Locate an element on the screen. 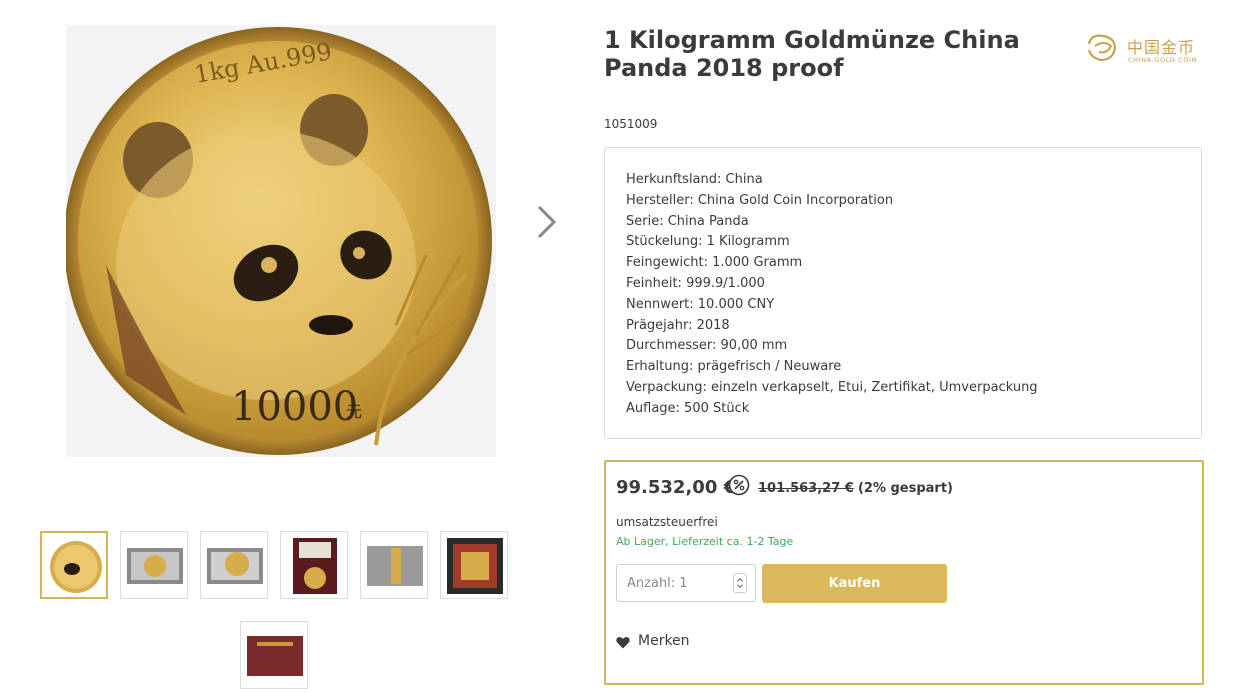 The height and width of the screenshot is (693, 1233). savings-text: (2% gespart) is located at coordinates (905, 488).